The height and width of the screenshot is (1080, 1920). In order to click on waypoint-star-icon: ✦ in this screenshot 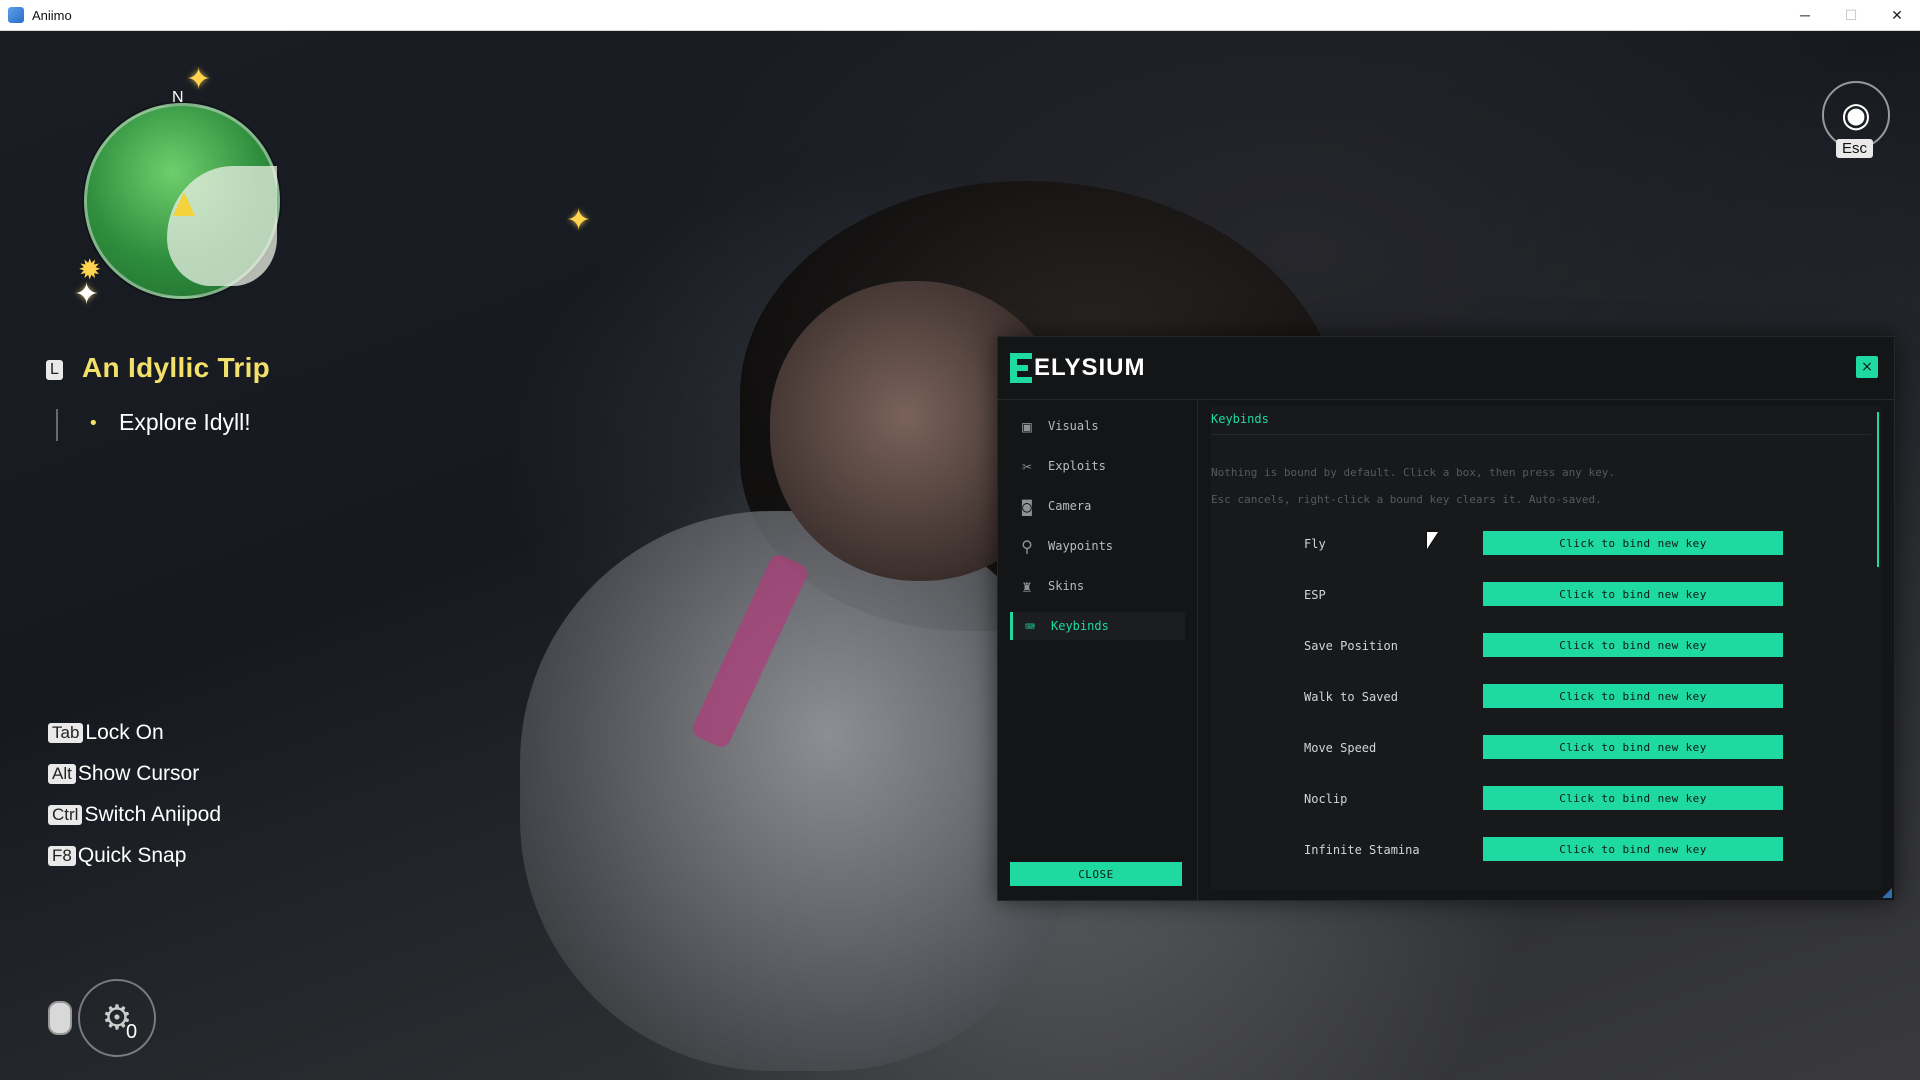, I will do `click(199, 79)`.